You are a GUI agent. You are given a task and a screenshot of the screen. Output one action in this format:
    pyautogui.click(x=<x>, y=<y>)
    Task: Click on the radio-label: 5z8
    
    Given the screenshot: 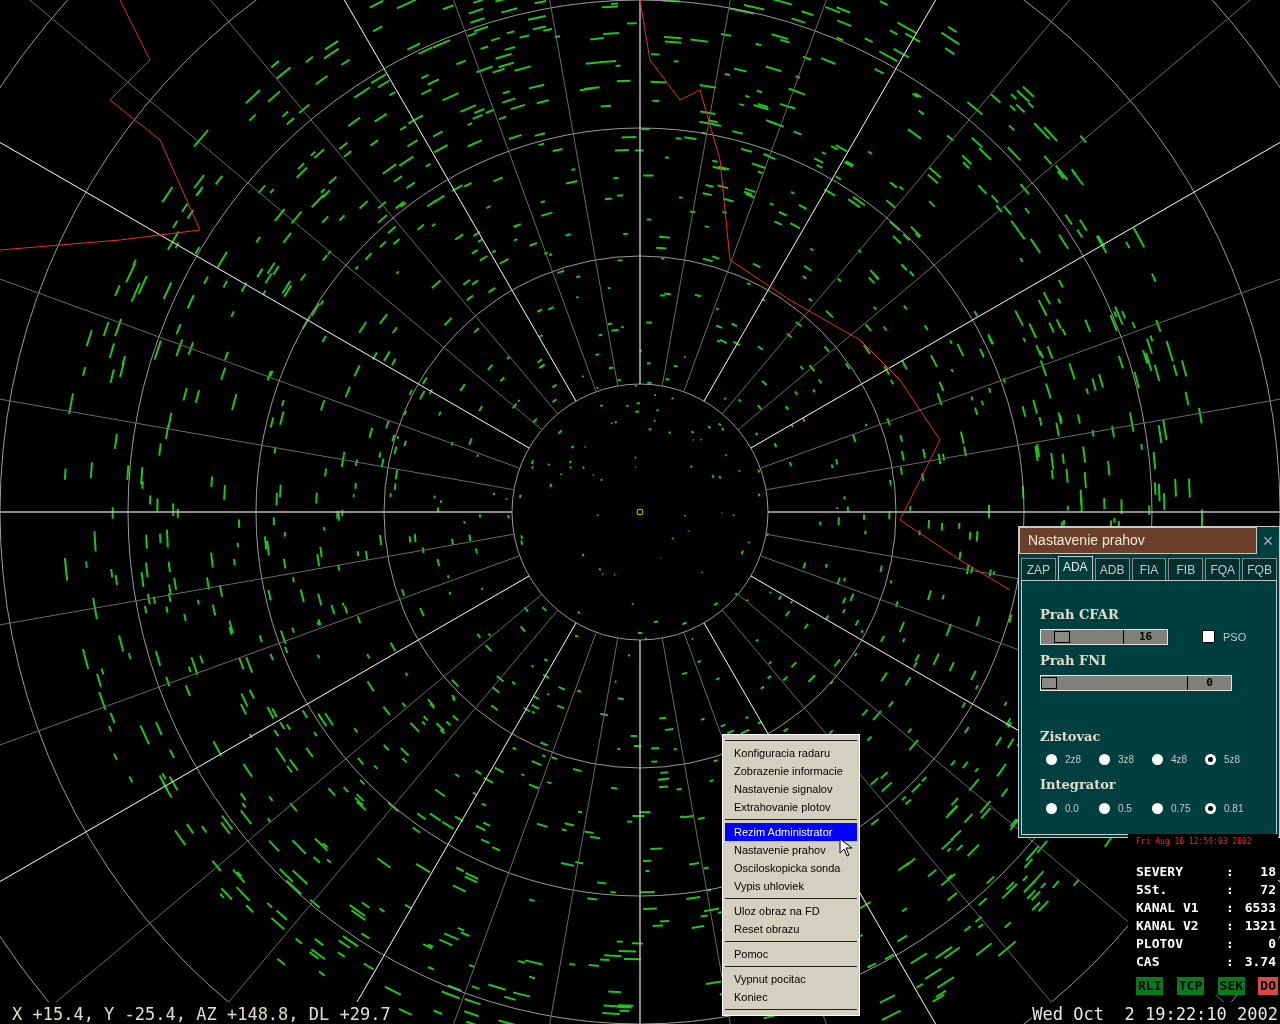 What is the action you would take?
    pyautogui.click(x=1232, y=760)
    